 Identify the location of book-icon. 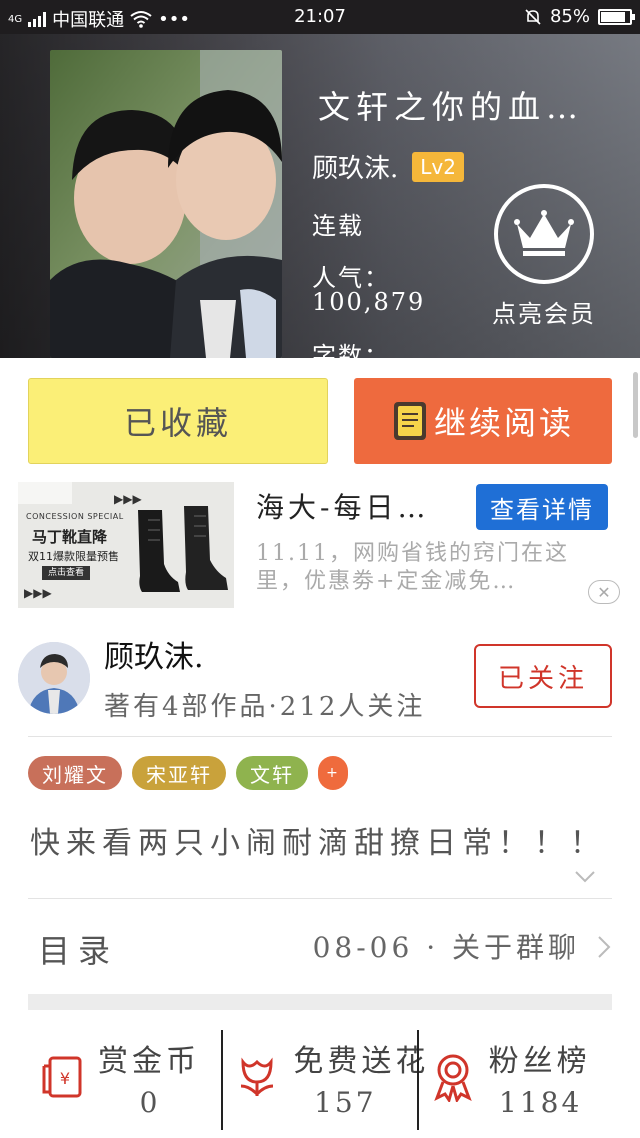
(409, 421).